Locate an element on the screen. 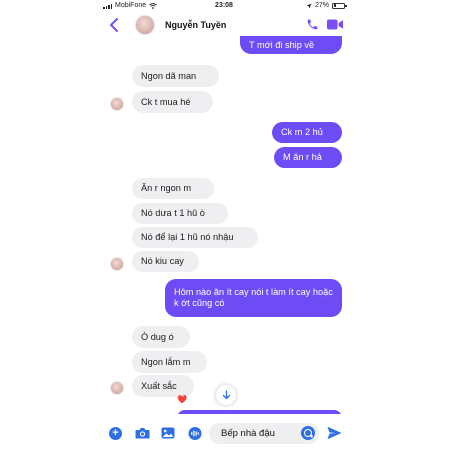  message-bubble-incoming: Nó để lại 1 hũ nó nhậu is located at coordinates (195, 237).